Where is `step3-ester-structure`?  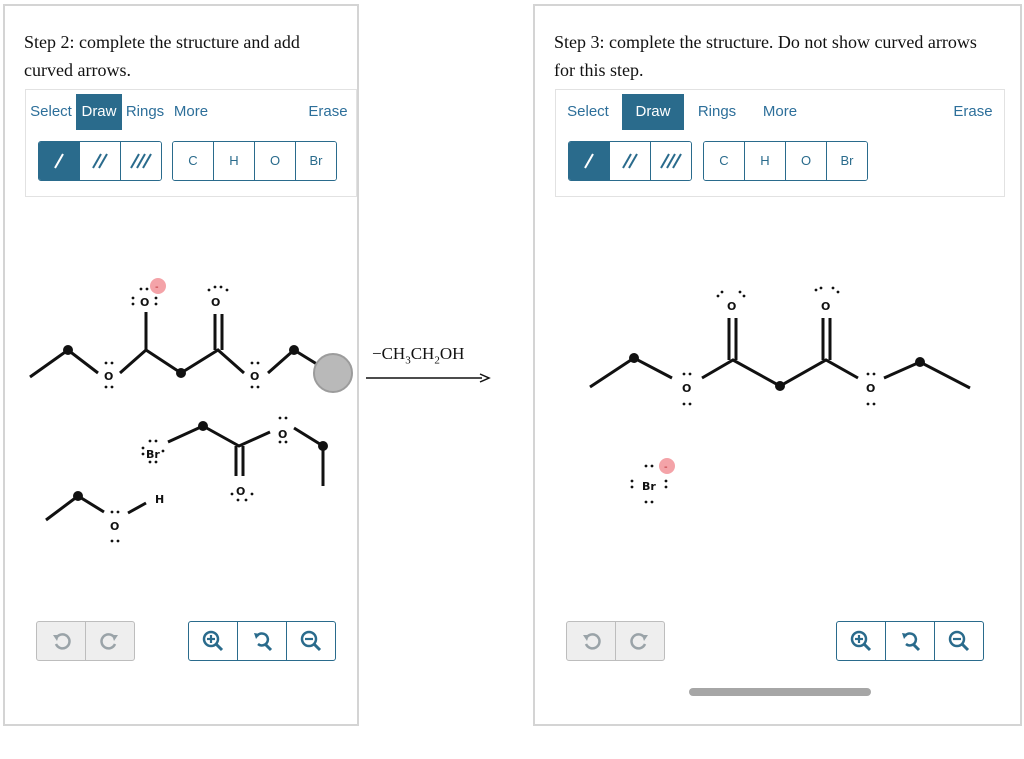
step3-ester-structure is located at coordinates (780, 354).